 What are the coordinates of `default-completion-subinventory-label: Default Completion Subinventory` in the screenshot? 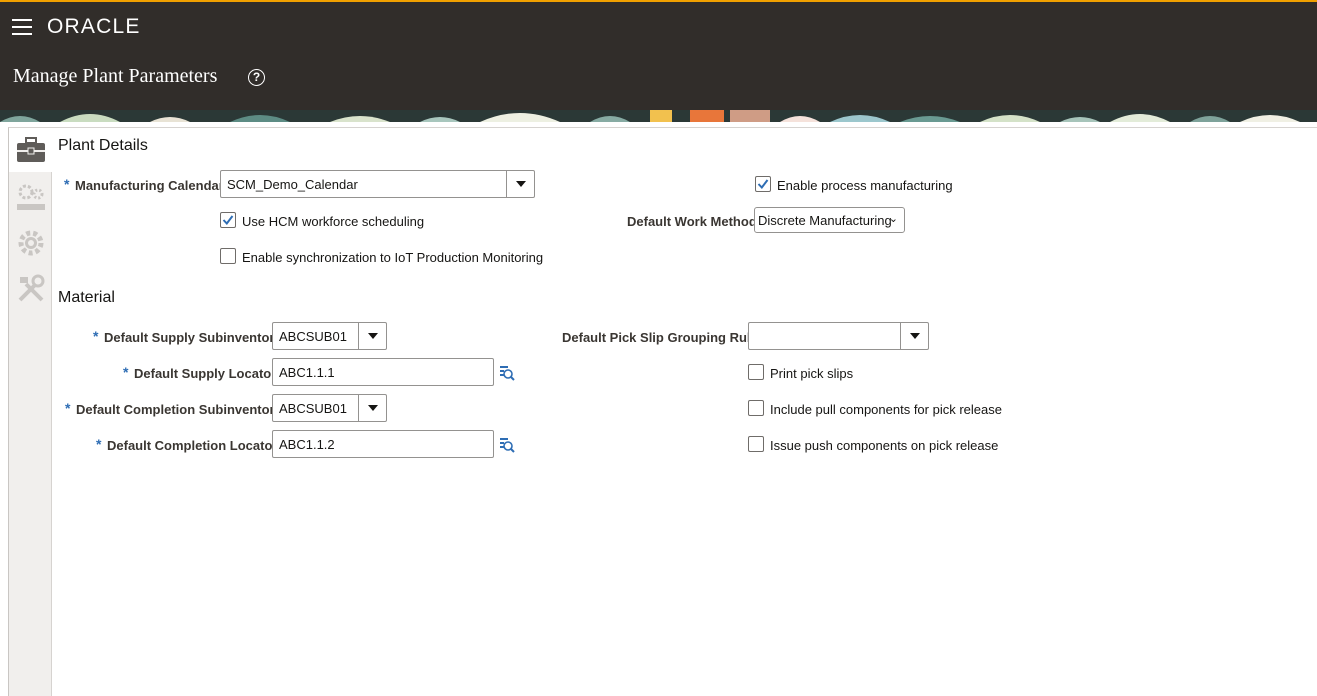 It's located at (179, 409).